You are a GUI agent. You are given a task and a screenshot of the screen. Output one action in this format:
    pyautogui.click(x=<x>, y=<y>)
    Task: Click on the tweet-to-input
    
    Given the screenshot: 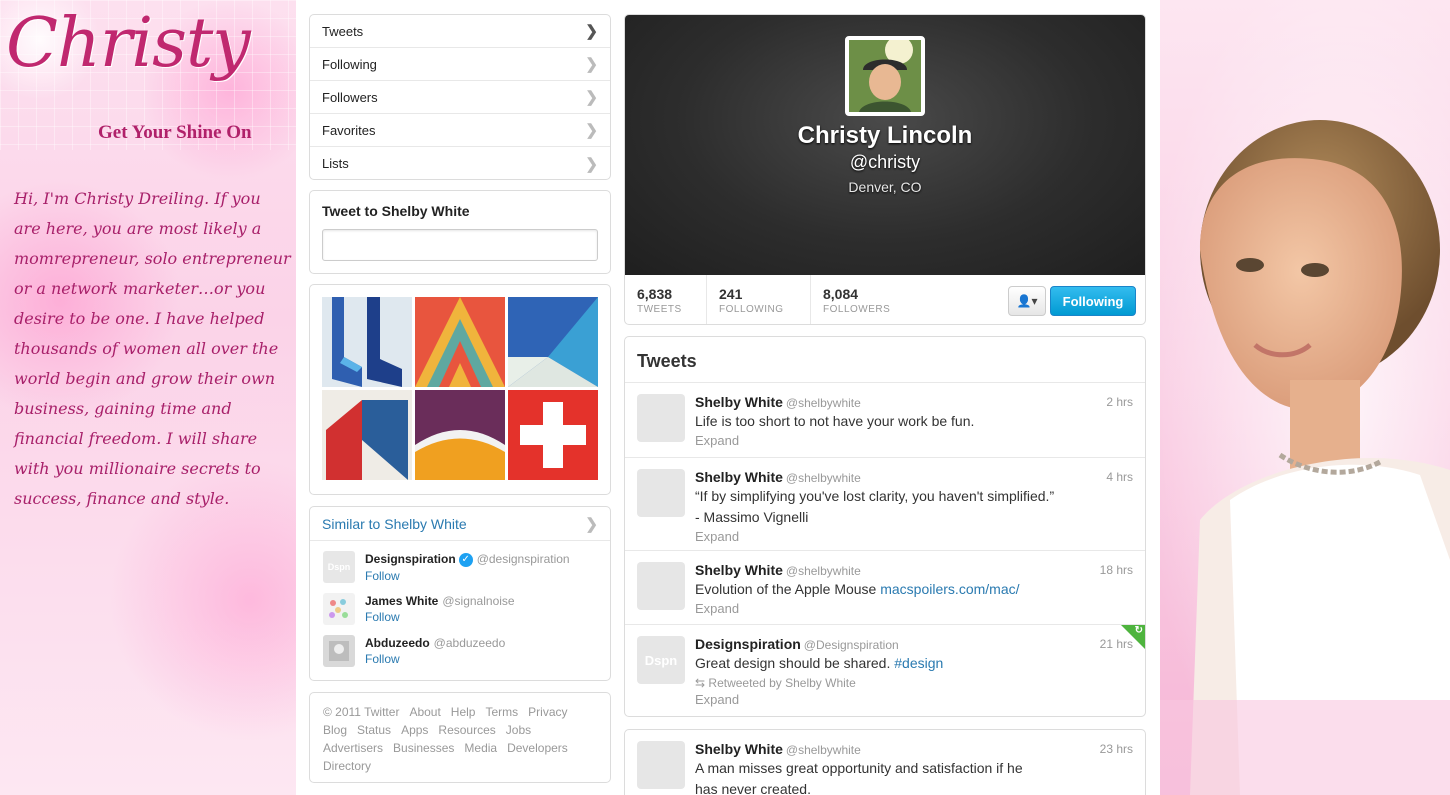 What is the action you would take?
    pyautogui.click(x=460, y=245)
    